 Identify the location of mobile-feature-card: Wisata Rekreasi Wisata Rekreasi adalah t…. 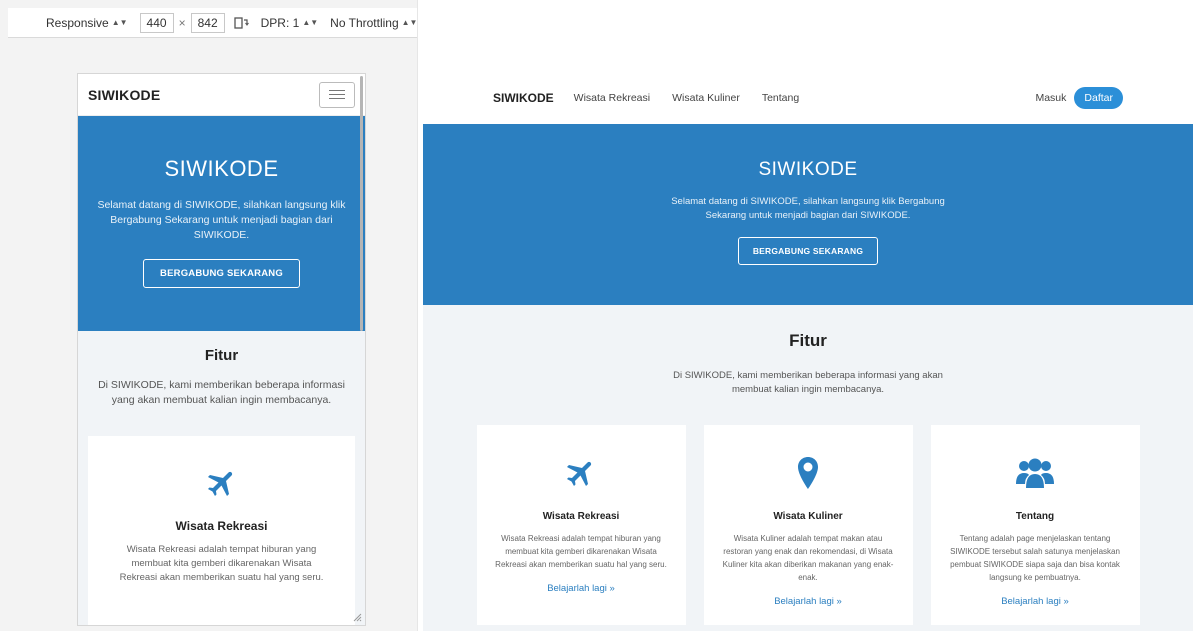
(221, 530).